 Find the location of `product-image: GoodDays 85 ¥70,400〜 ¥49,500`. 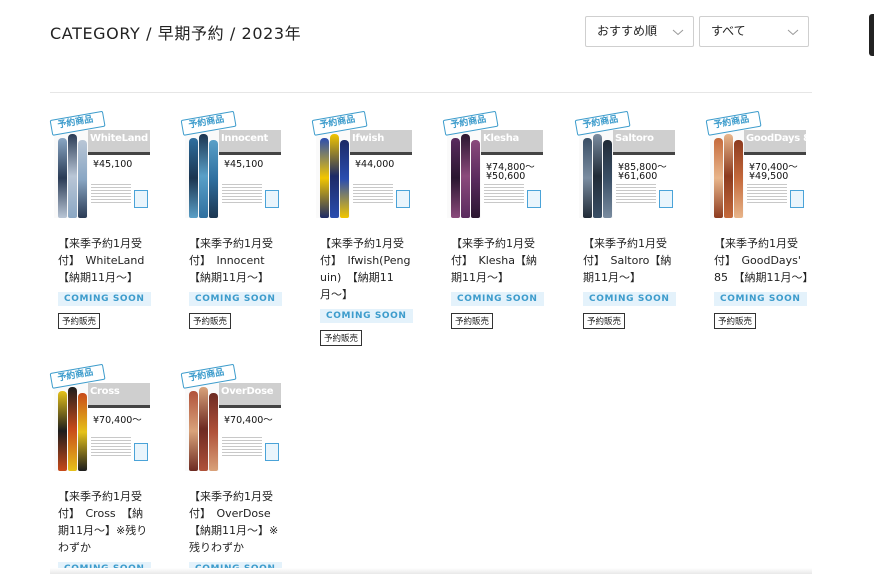

product-image: GoodDays 85 ¥70,400〜 ¥49,500 is located at coordinates (758, 174).